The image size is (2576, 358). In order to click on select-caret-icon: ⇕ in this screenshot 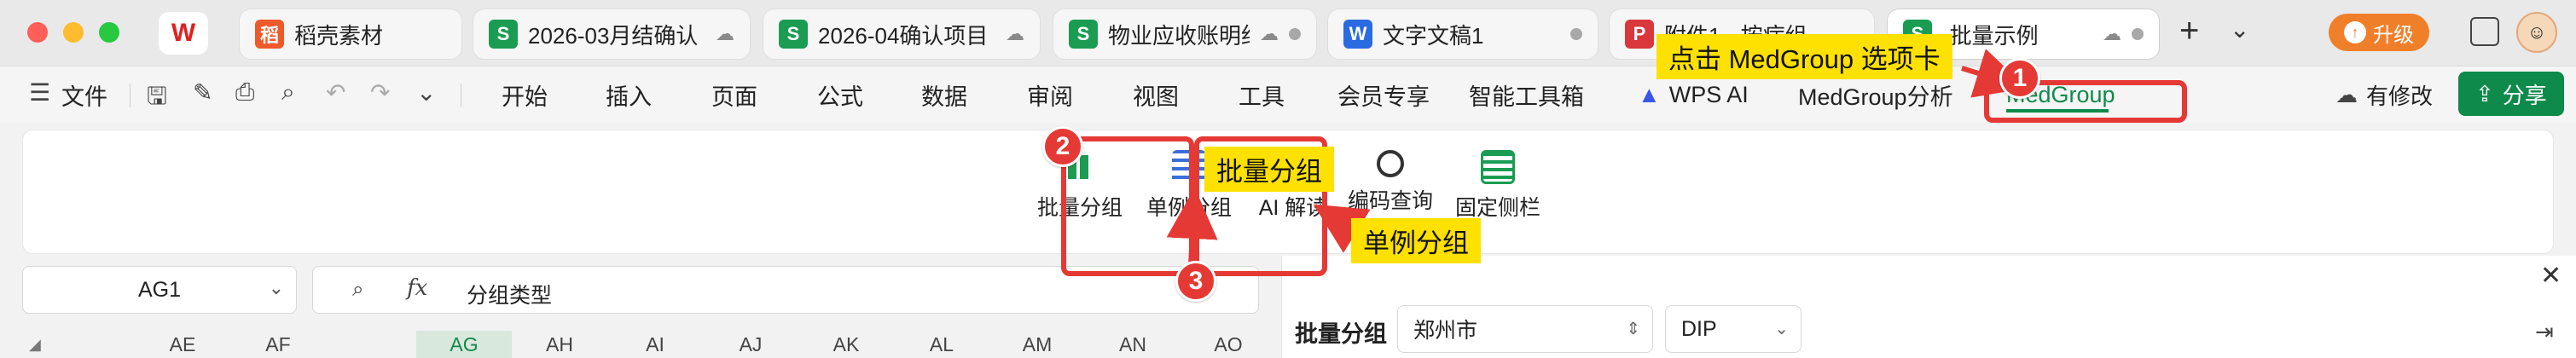, I will do `click(1633, 329)`.